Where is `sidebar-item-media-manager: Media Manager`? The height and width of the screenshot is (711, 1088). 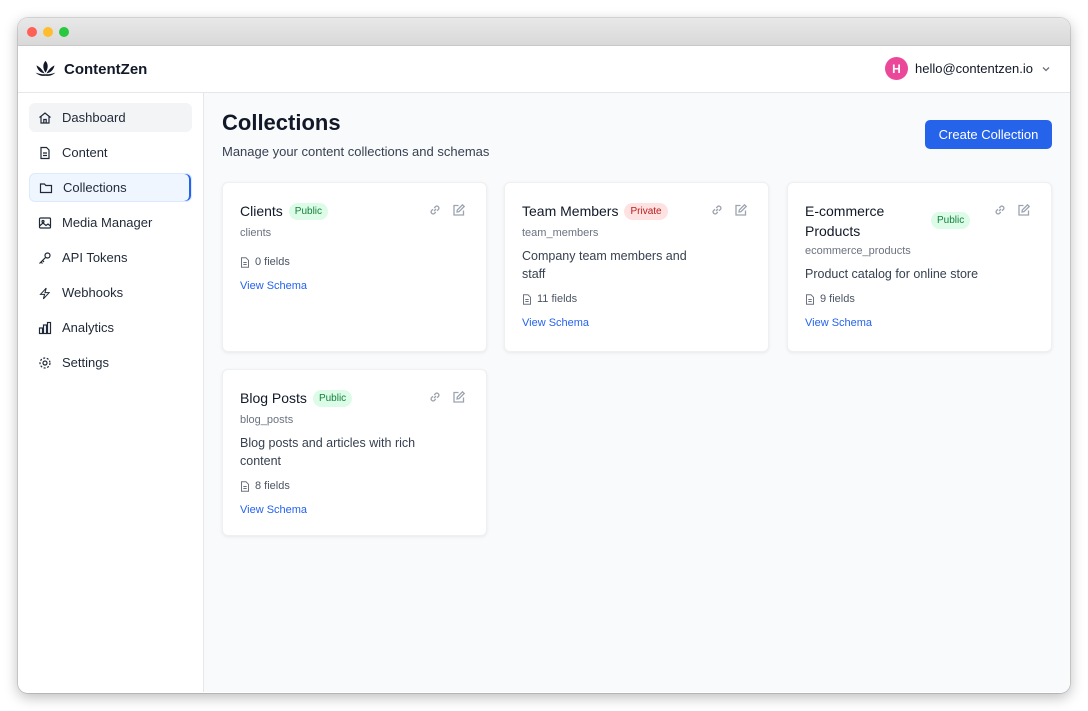 sidebar-item-media-manager: Media Manager is located at coordinates (110, 222).